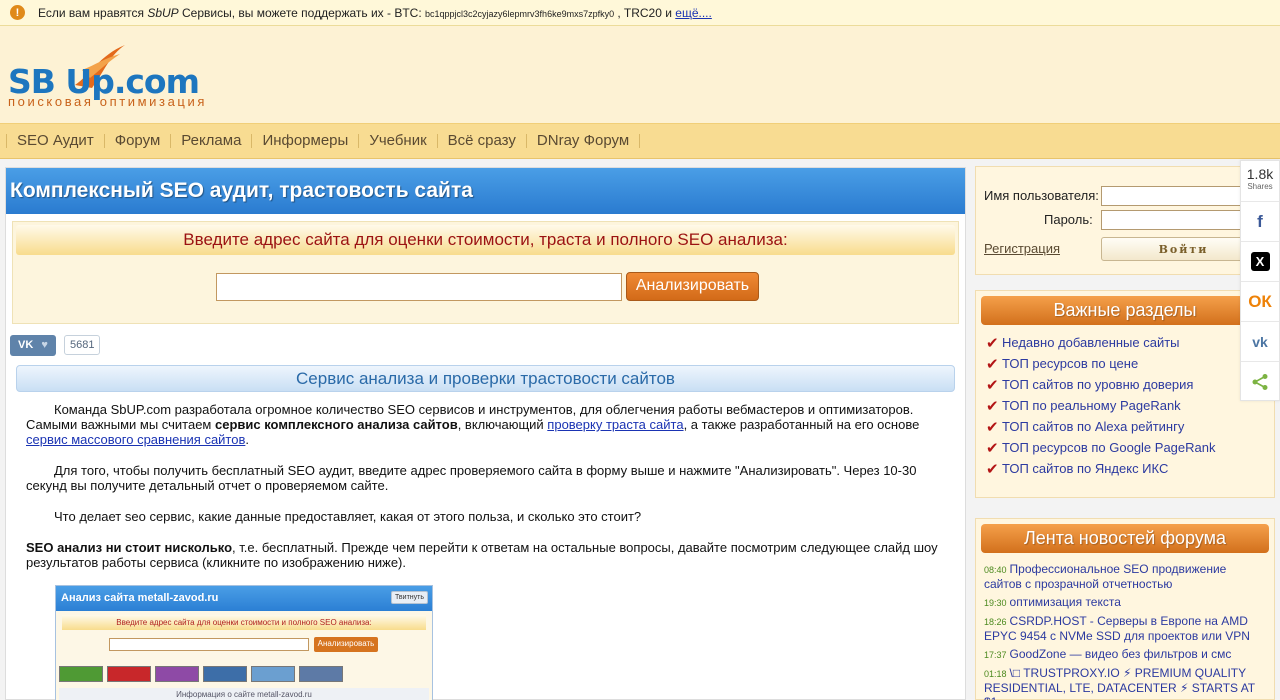 This screenshot has width=1280, height=700. Describe the element at coordinates (17, 12) in the screenshot. I see `warning-icon: !` at that location.